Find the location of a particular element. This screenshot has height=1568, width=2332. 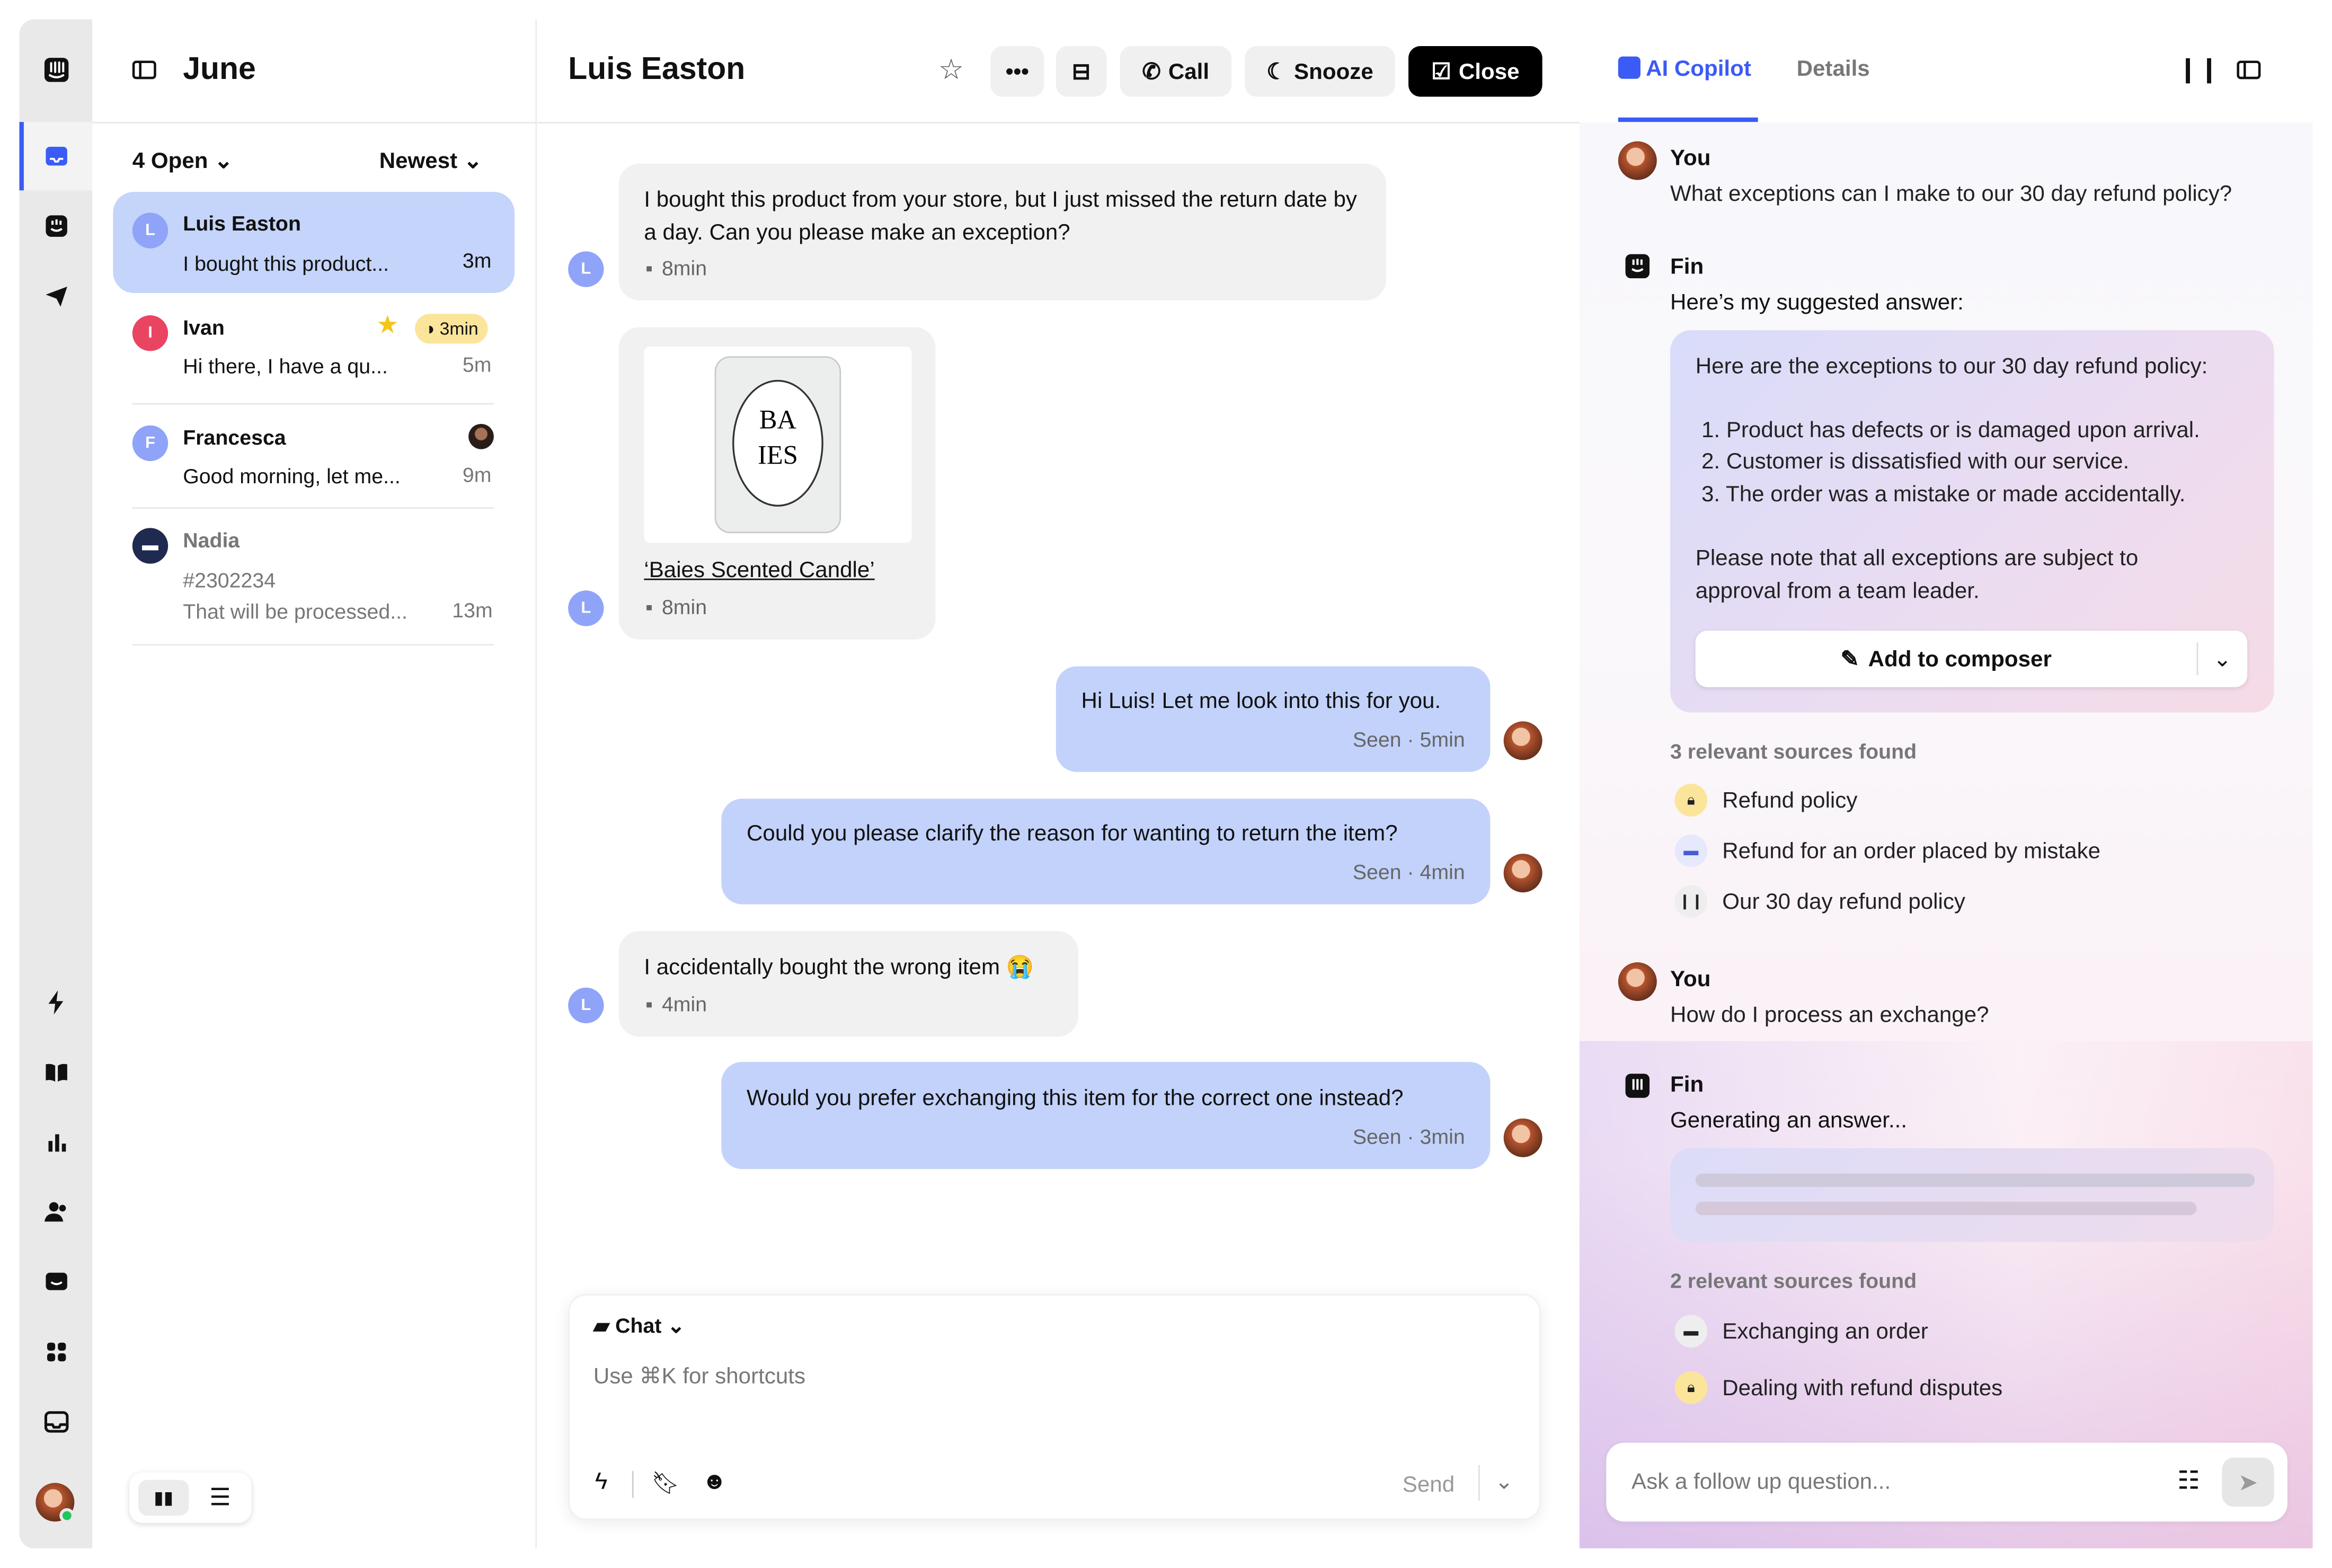

sources-label: 3 relevant sources found is located at coordinates (1793, 751).